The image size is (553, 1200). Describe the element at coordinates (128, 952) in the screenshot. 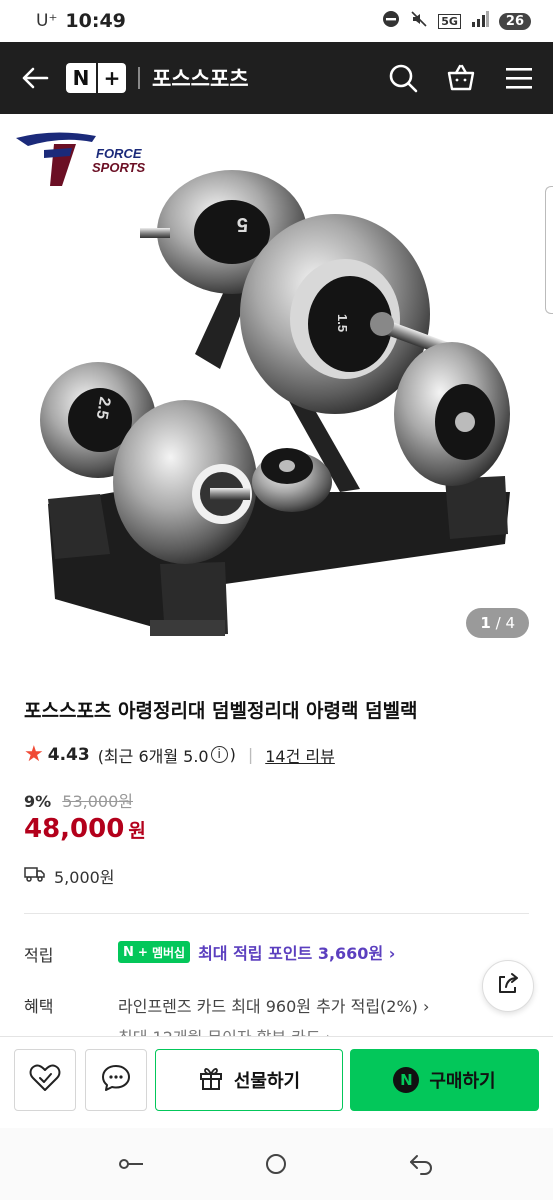

I see `badge-n: N` at that location.